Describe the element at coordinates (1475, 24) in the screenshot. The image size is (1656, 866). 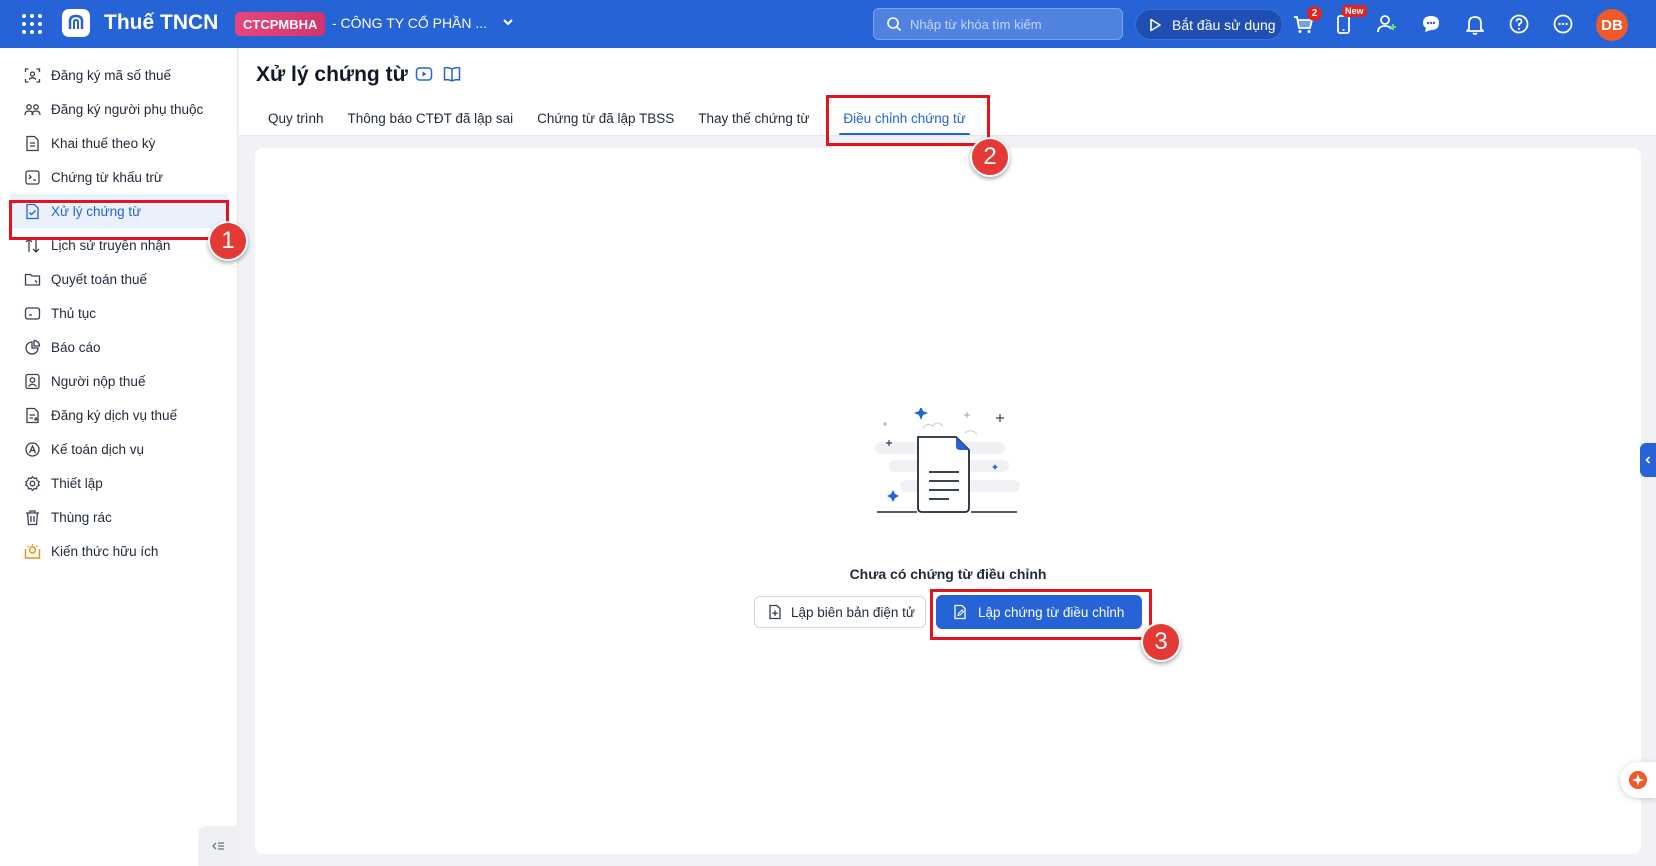
I see `bell-icon` at that location.